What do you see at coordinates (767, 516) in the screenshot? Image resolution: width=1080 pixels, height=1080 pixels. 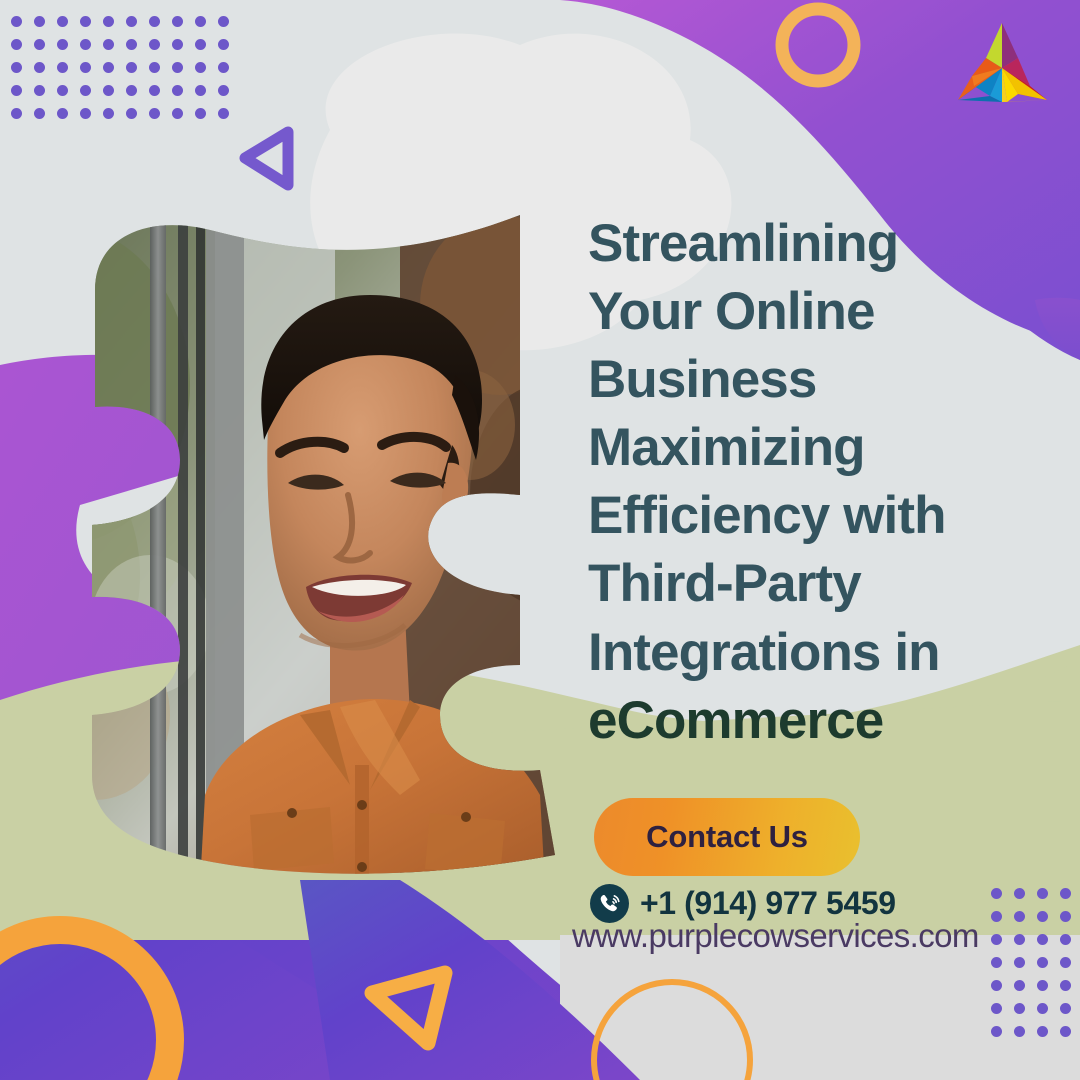 I see `headline-line-5: Efficiency with` at bounding box center [767, 516].